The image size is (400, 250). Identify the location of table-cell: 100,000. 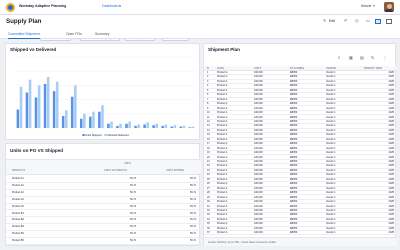
(258, 233).